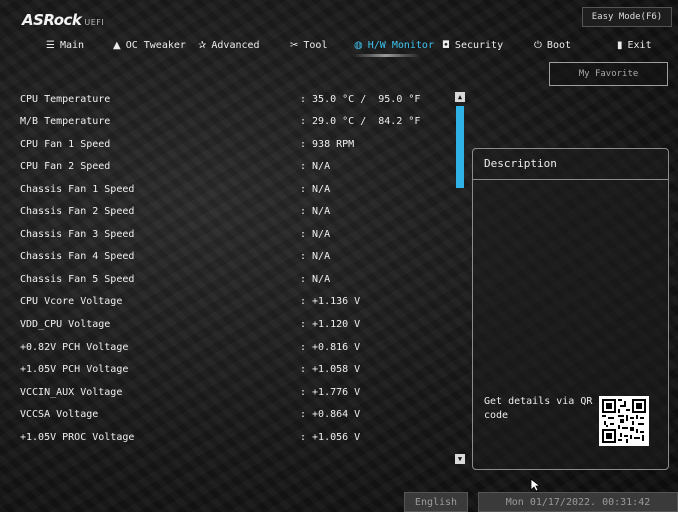 This screenshot has height=512, width=678. Describe the element at coordinates (230, 347) in the screenshot. I see `sensor-row: +0.82V PCH Voltage : +0.816 V` at that location.